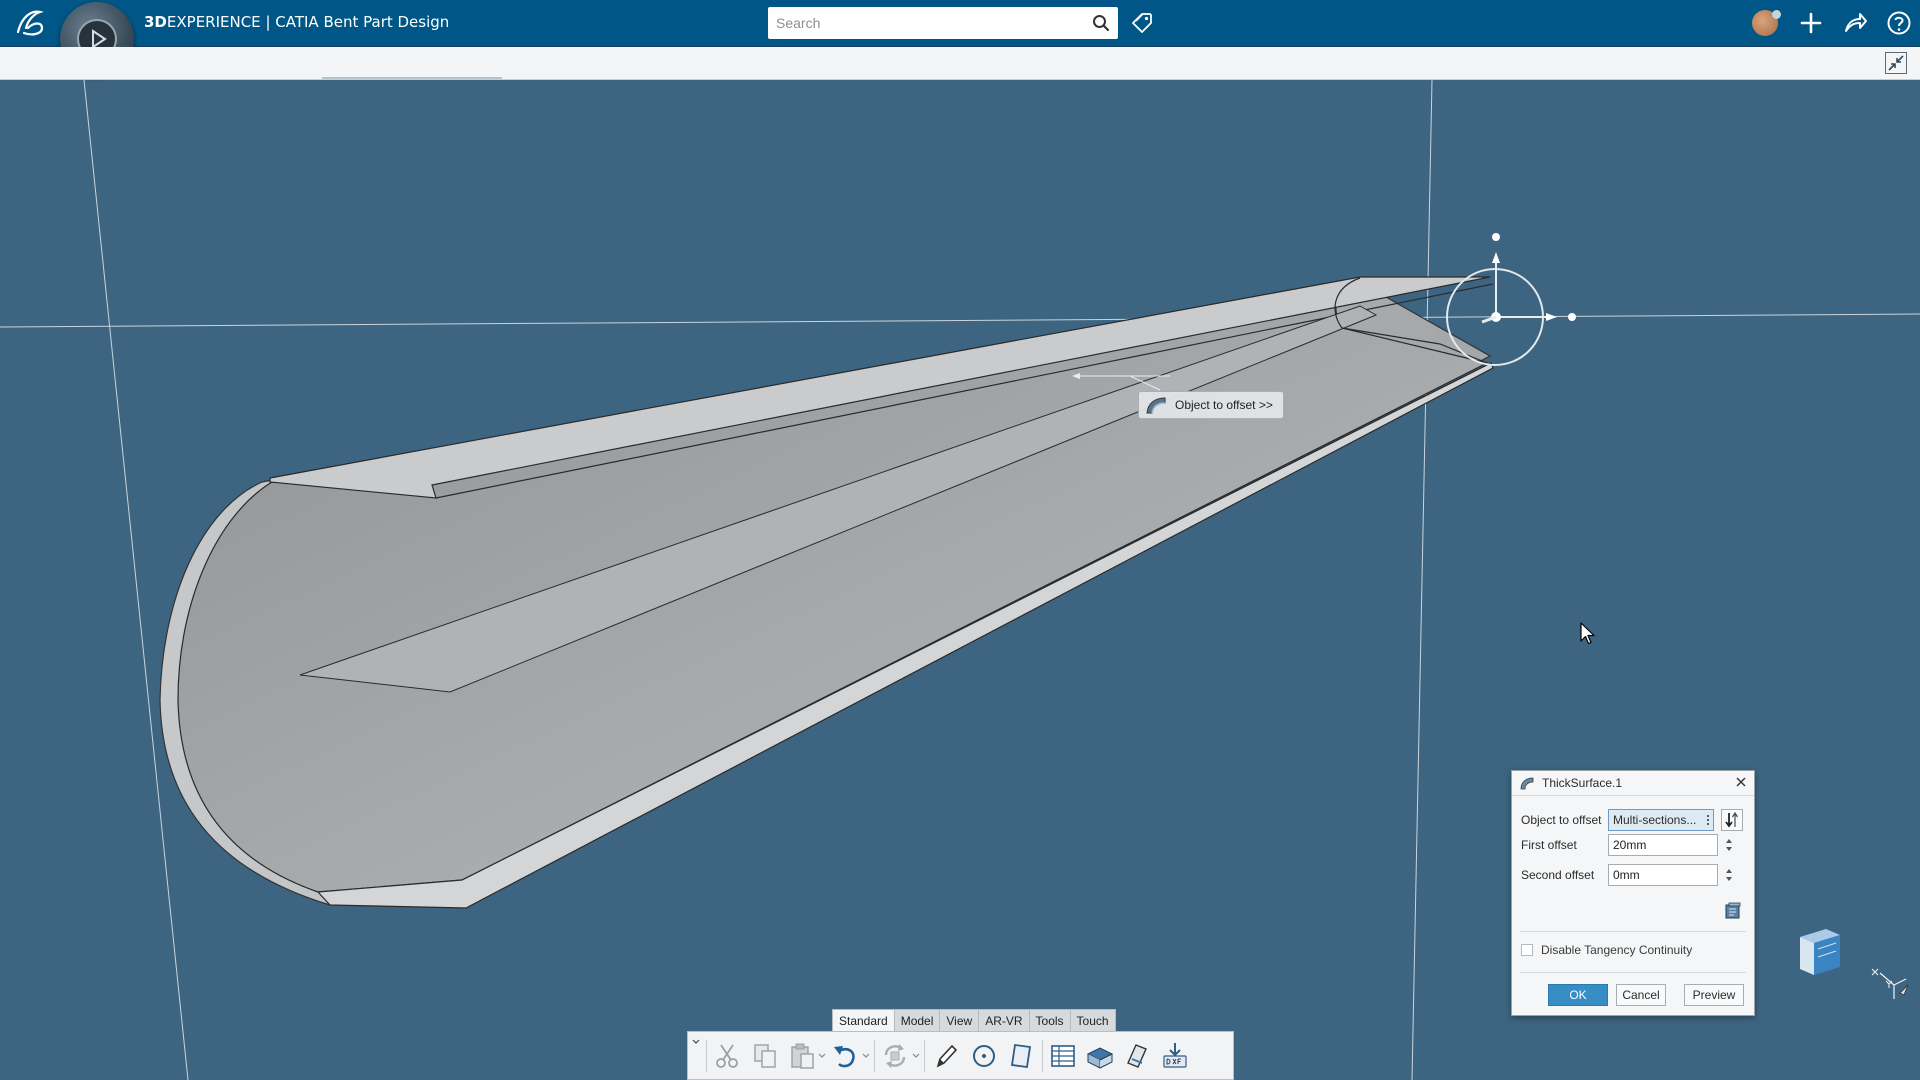  What do you see at coordinates (918, 1021) in the screenshot?
I see `tab-model: Model` at bounding box center [918, 1021].